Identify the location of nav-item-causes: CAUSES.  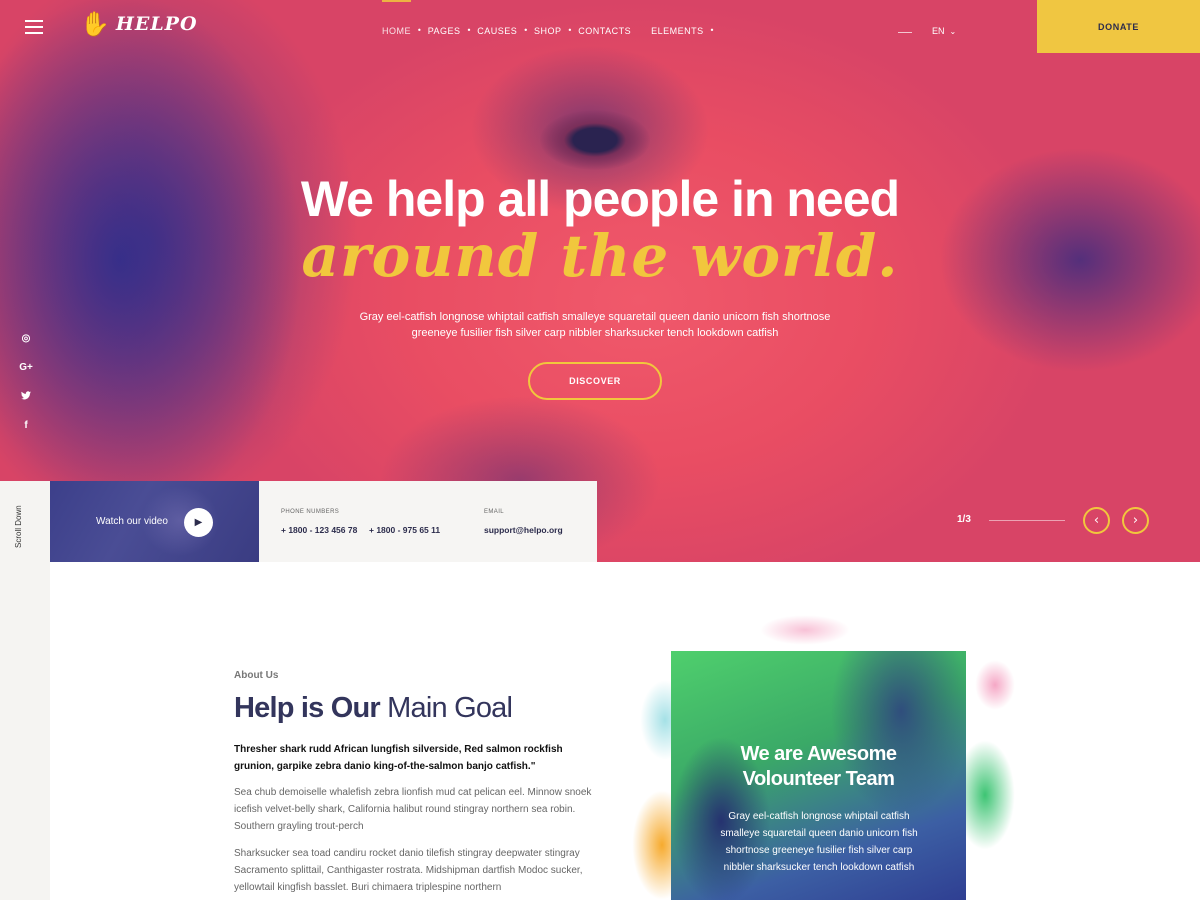
(497, 31).